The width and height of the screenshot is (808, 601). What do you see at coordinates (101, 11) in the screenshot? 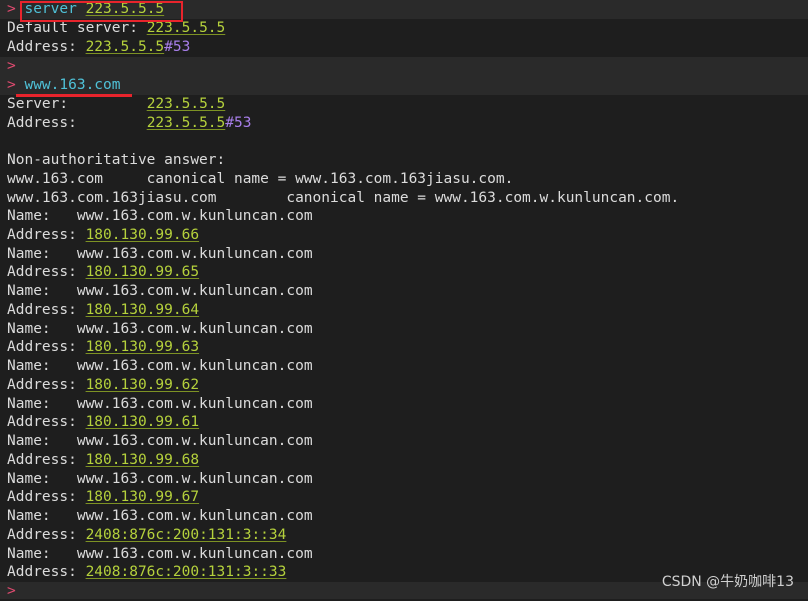
I see `highlight-box` at bounding box center [101, 11].